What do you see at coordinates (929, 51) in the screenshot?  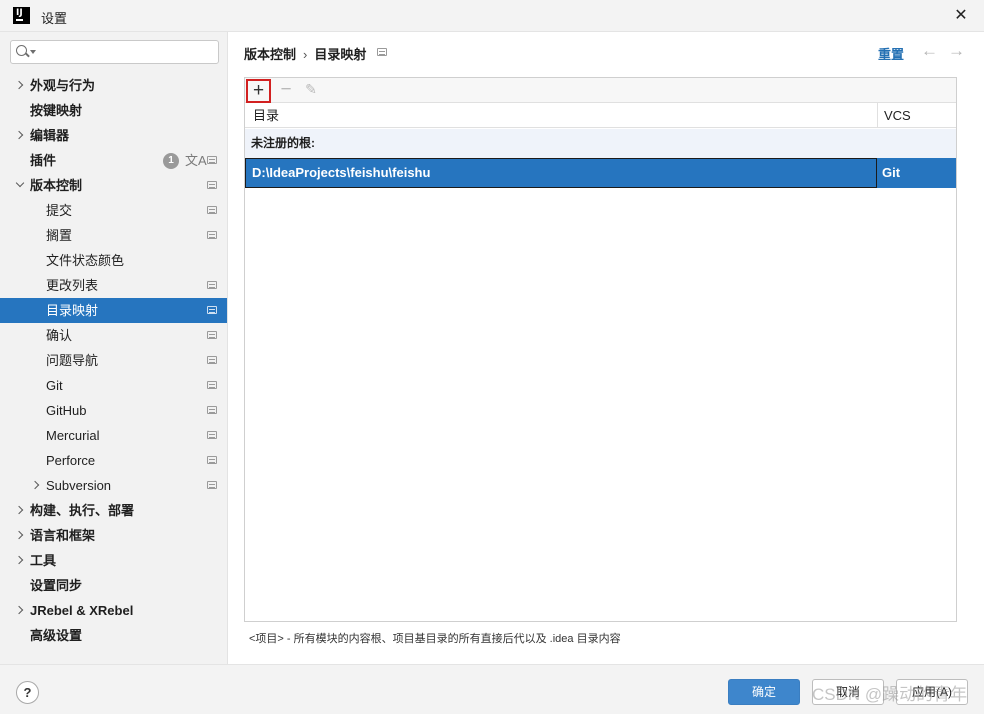 I see `back-arrow-icon: ←` at bounding box center [929, 51].